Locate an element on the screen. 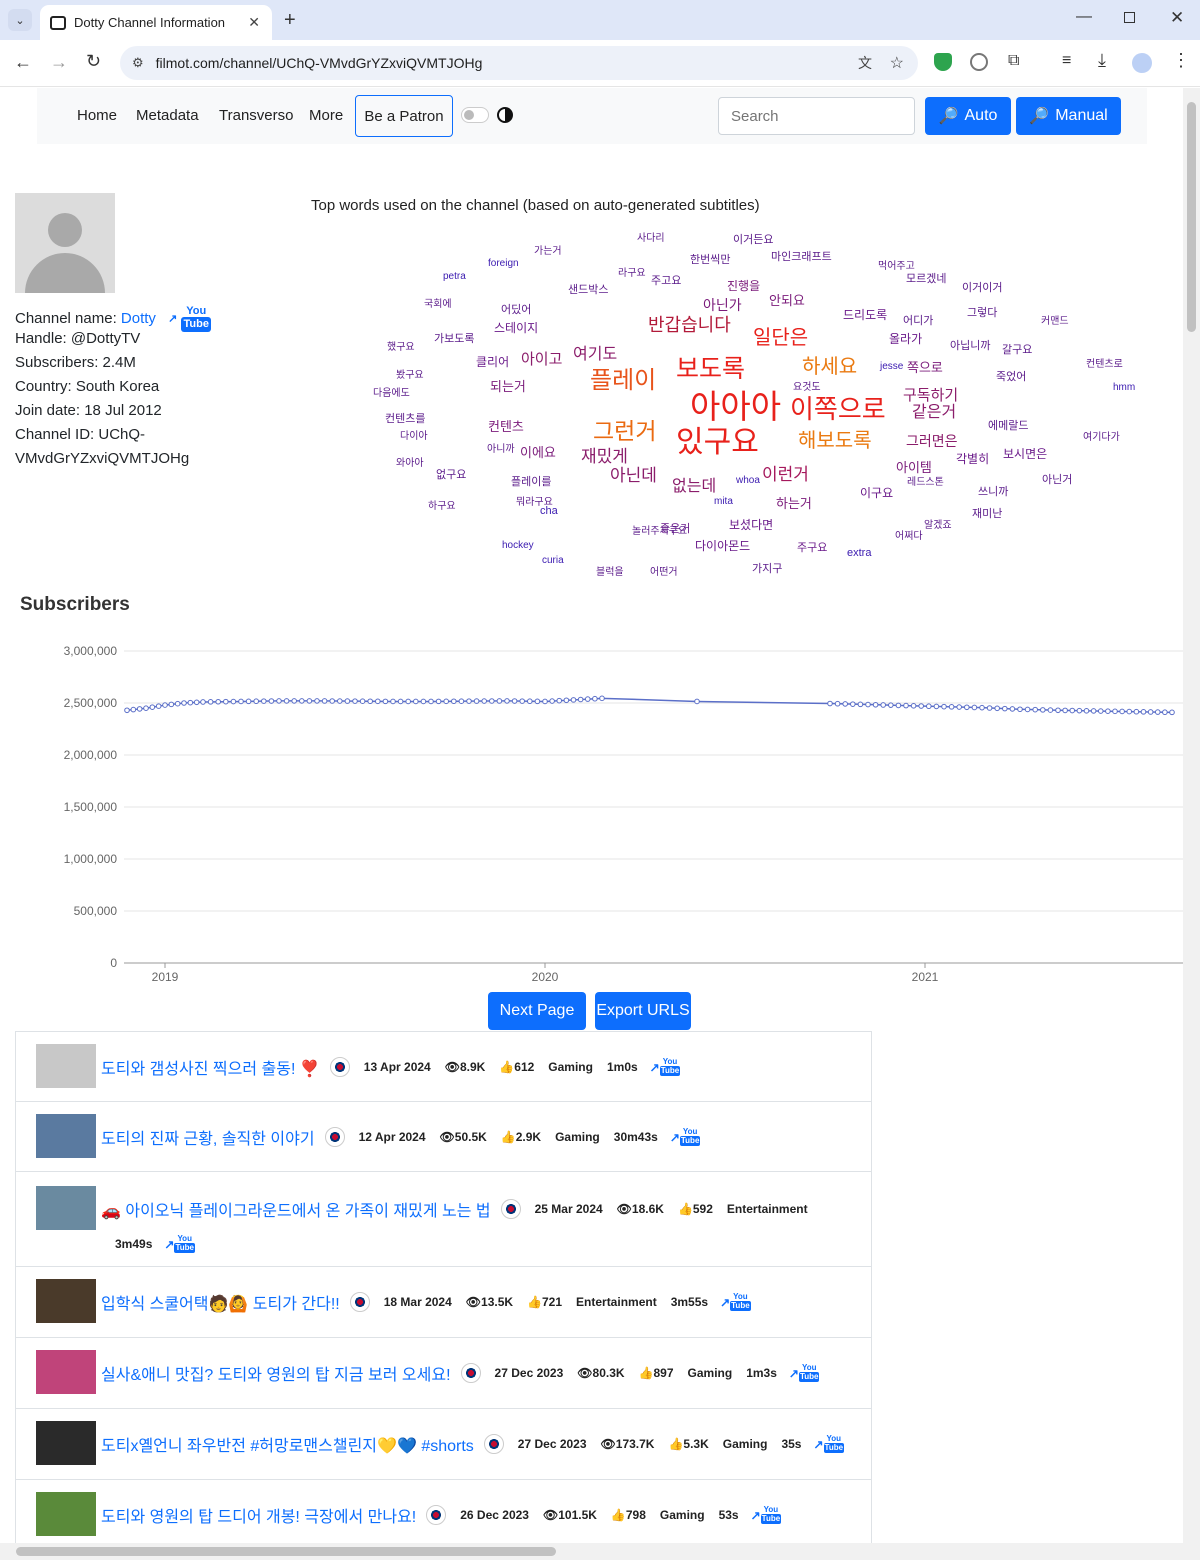 This screenshot has height=1560, width=1200. word-31: 보시면은 is located at coordinates (1025, 454).